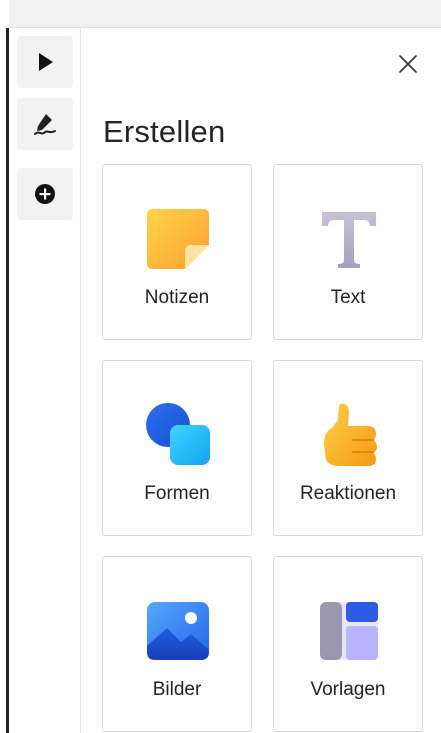  What do you see at coordinates (348, 689) in the screenshot?
I see `create-card-label: Vorlagen` at bounding box center [348, 689].